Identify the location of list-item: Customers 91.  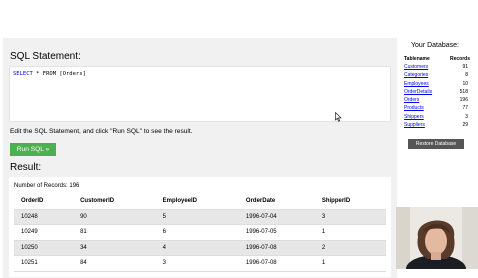
(436, 68).